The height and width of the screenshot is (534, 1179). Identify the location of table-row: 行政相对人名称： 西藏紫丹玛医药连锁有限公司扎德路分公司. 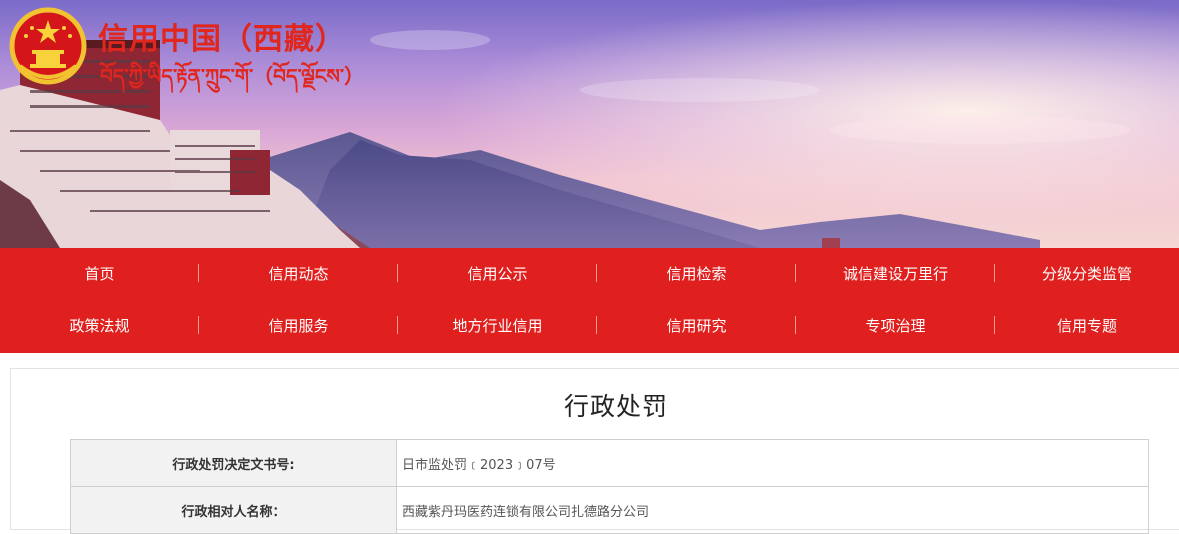
(609, 510).